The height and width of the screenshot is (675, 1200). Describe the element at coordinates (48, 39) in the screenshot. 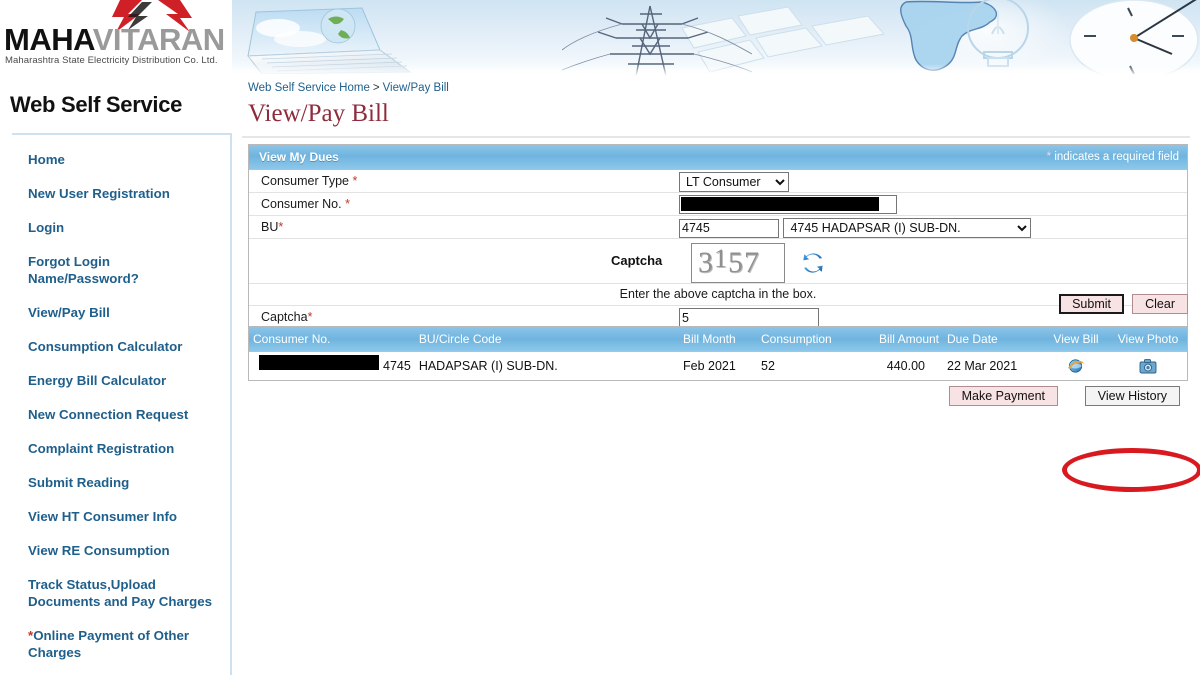

I see `logo-maha: MAHA` at that location.